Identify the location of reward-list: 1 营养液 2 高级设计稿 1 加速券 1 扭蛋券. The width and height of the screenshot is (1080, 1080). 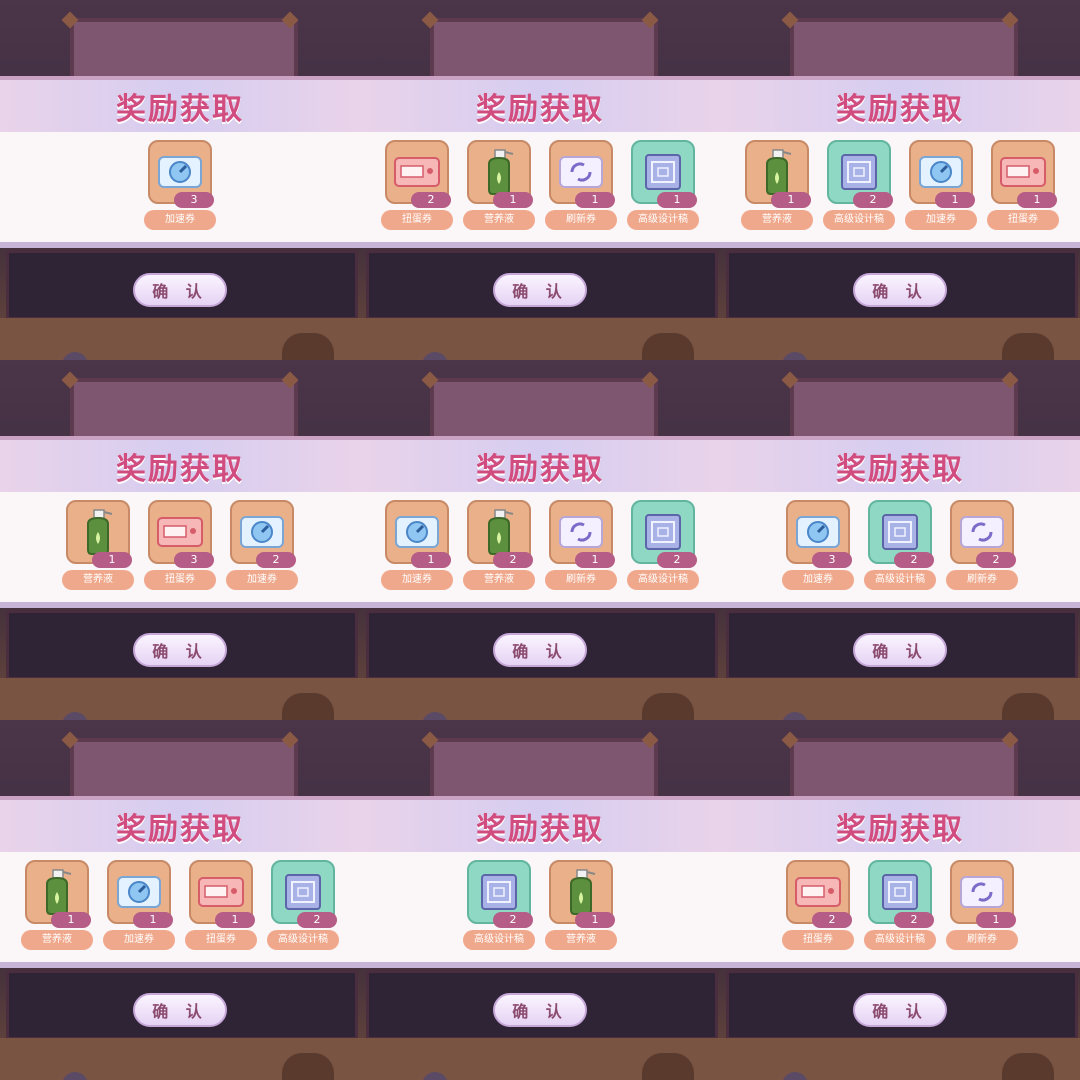
(900, 190).